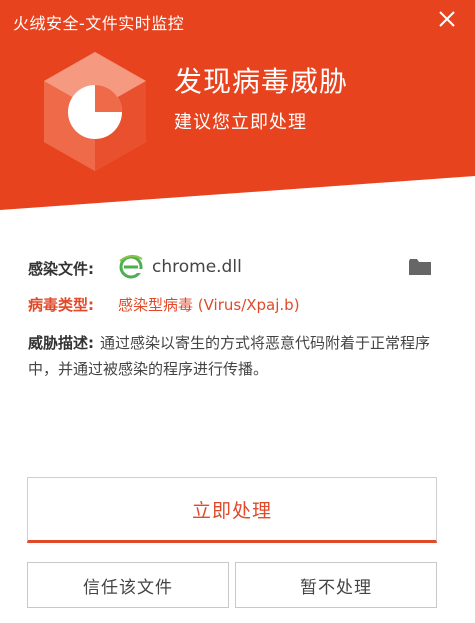  What do you see at coordinates (197, 267) in the screenshot?
I see `infected-file-name: chrome.dll` at bounding box center [197, 267].